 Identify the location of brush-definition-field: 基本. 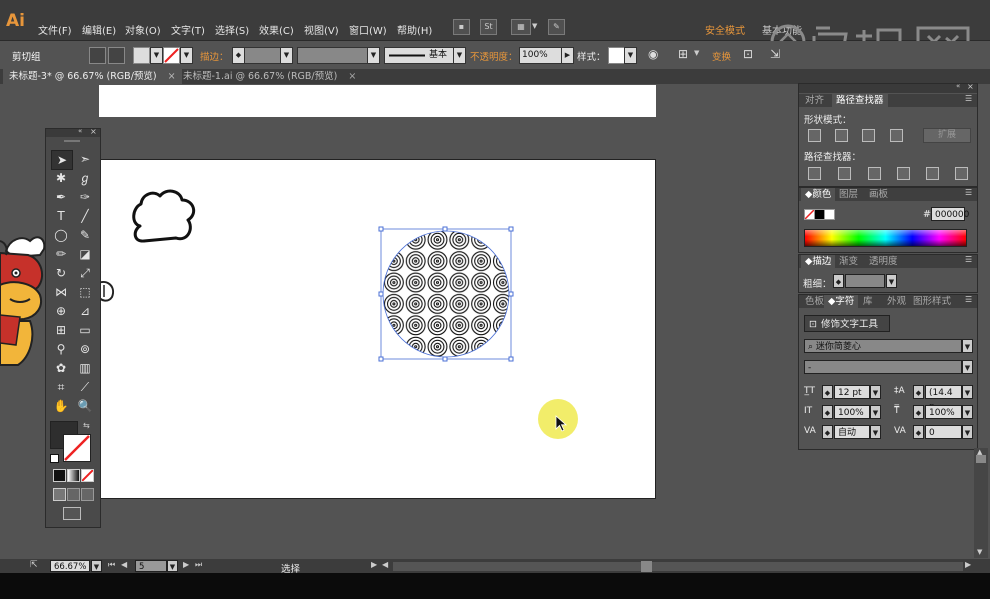
(420, 55).